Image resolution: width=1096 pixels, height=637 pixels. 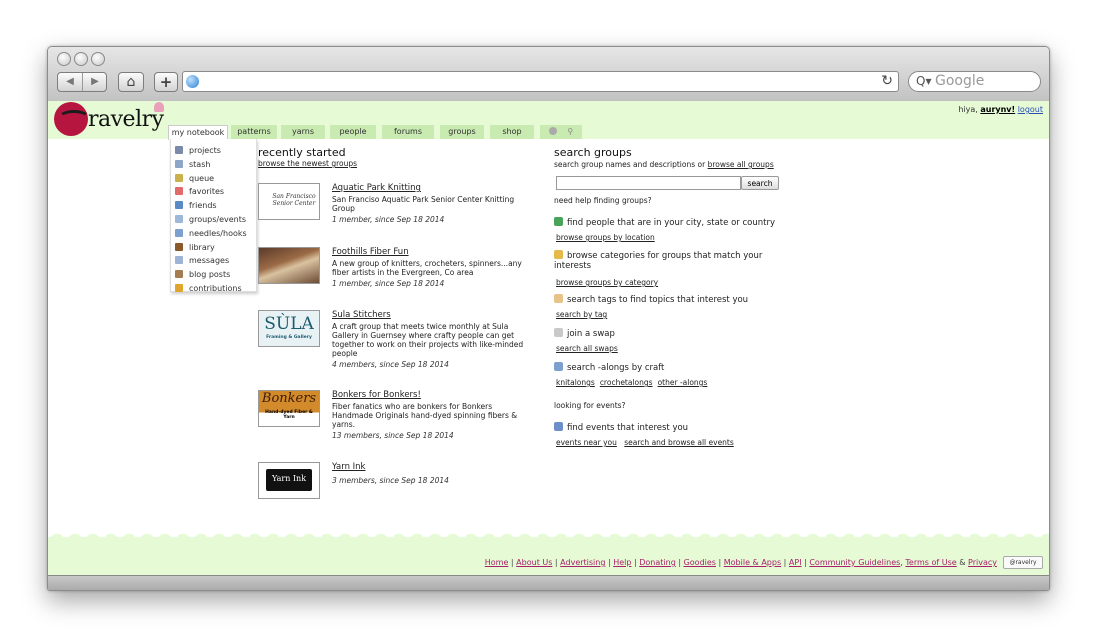 I want to click on ravelry-logo: ravelry, so click(x=110, y=120).